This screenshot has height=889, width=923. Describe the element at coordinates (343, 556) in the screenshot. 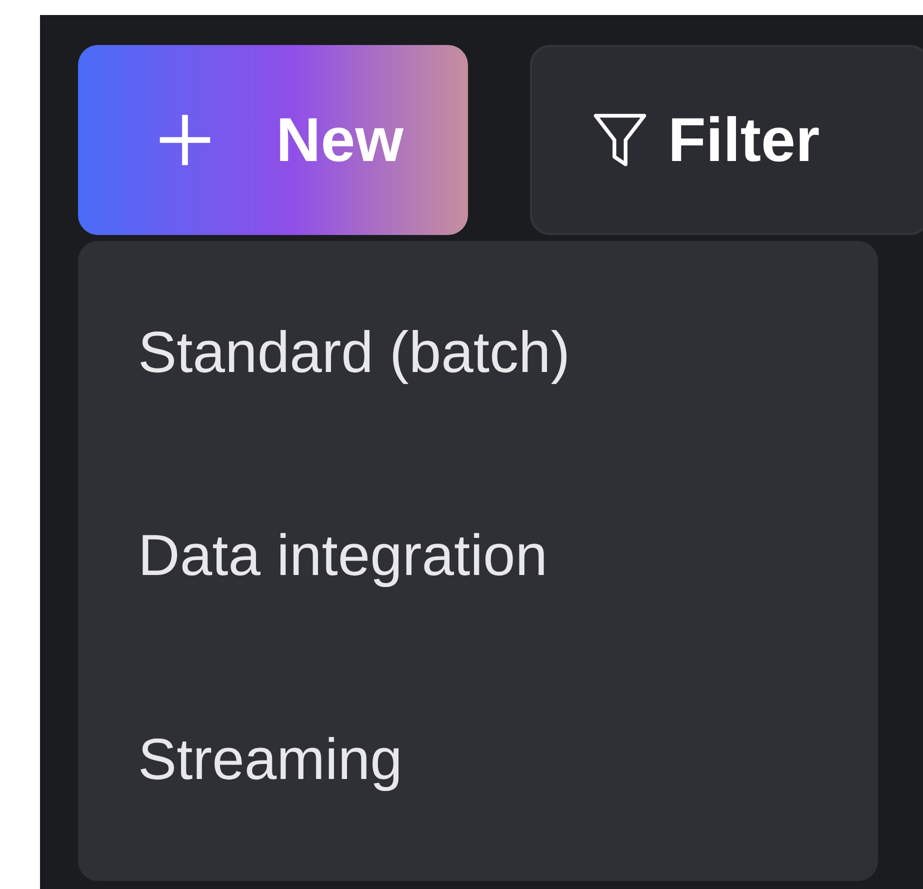

I see `menu-item: Data integration` at that location.